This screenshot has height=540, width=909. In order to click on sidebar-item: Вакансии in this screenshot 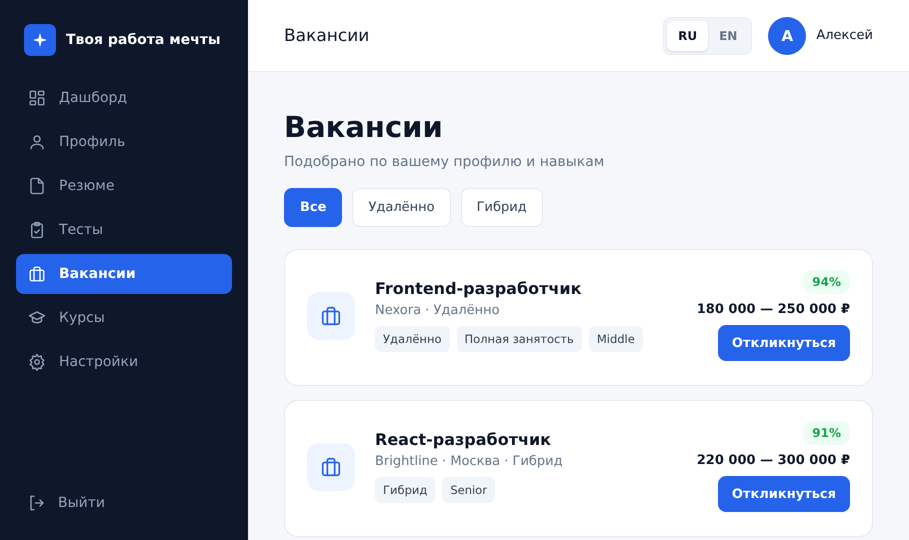, I will do `click(124, 274)`.